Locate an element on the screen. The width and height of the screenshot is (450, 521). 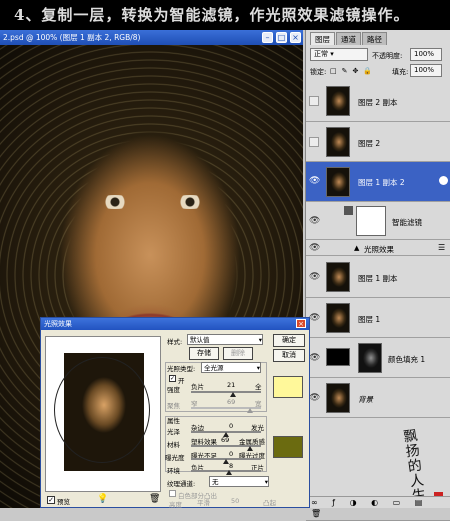
lock-icons: □✎✥🔒 is located at coordinates (360, 71).